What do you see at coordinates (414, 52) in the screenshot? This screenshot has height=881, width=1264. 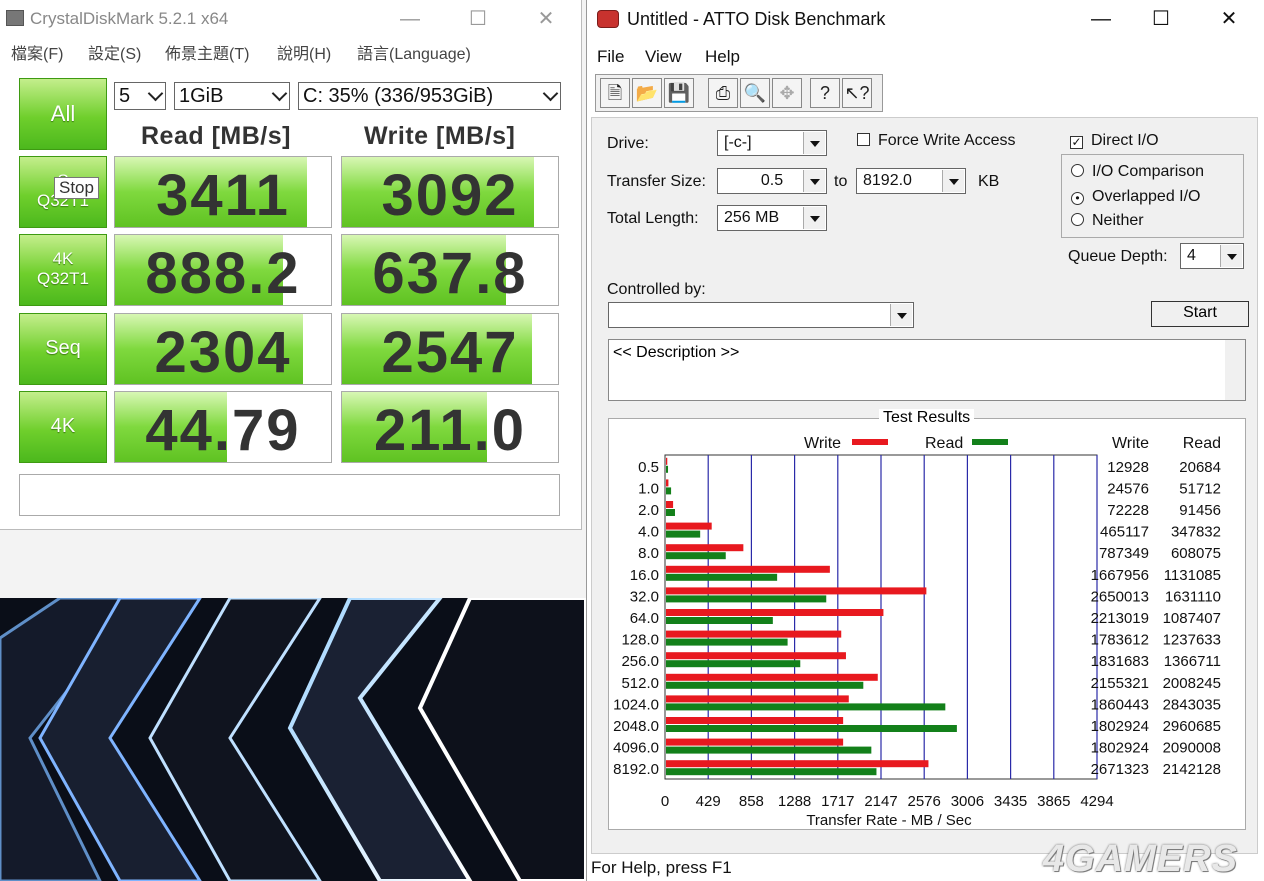 I see `menu-language: 語言(Language)` at bounding box center [414, 52].